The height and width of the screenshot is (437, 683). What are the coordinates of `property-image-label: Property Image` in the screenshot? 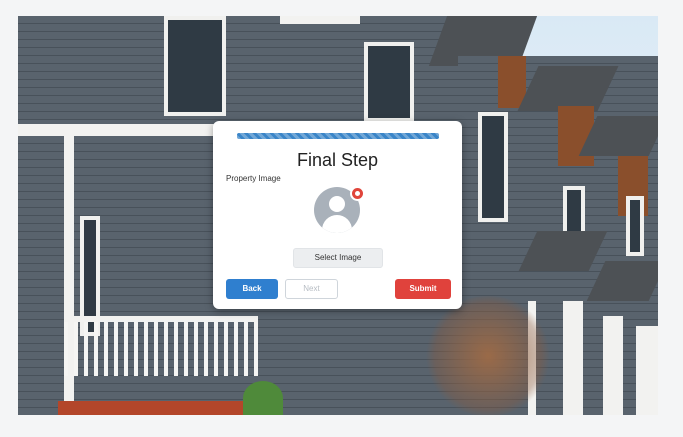 It's located at (253, 178).